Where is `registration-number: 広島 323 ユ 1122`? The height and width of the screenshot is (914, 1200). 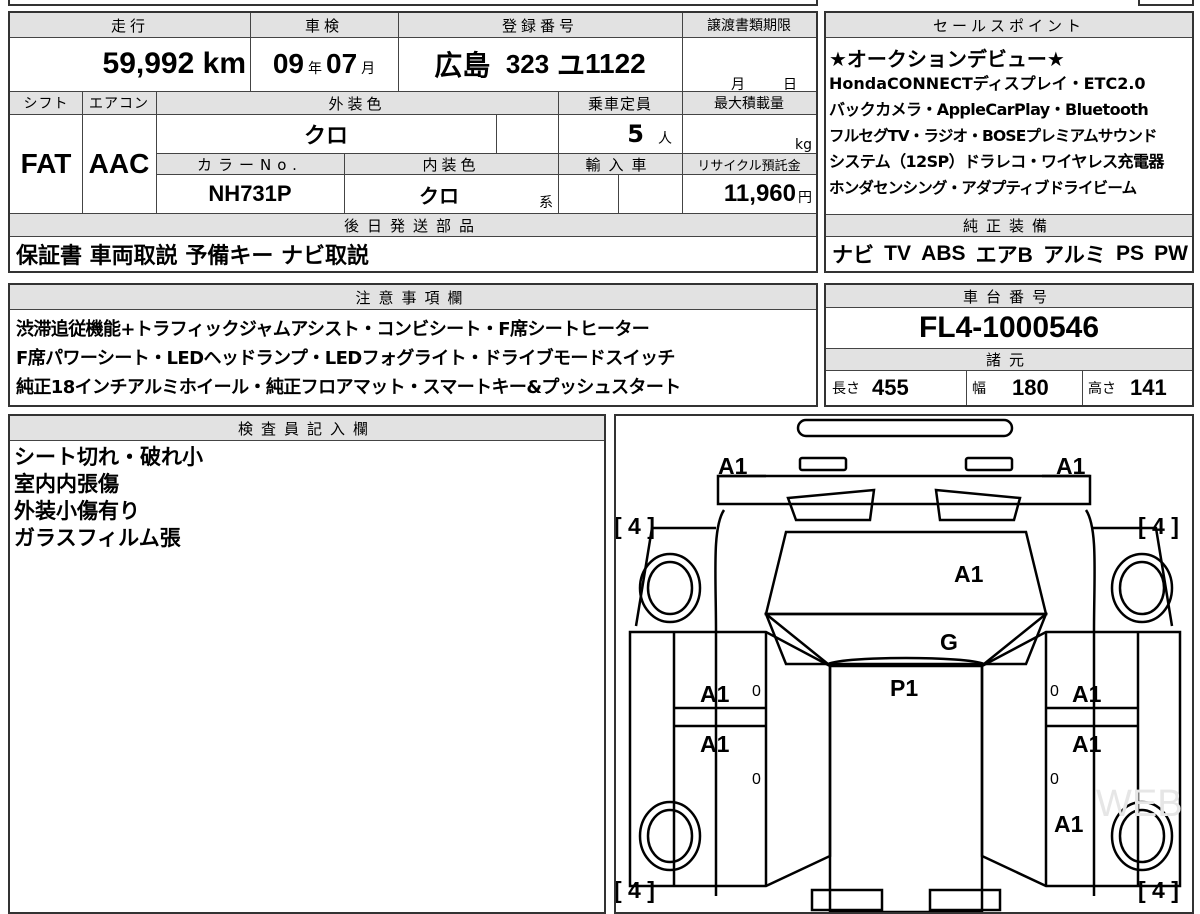 registration-number: 広島 323 ユ 1122 is located at coordinates (540, 64).